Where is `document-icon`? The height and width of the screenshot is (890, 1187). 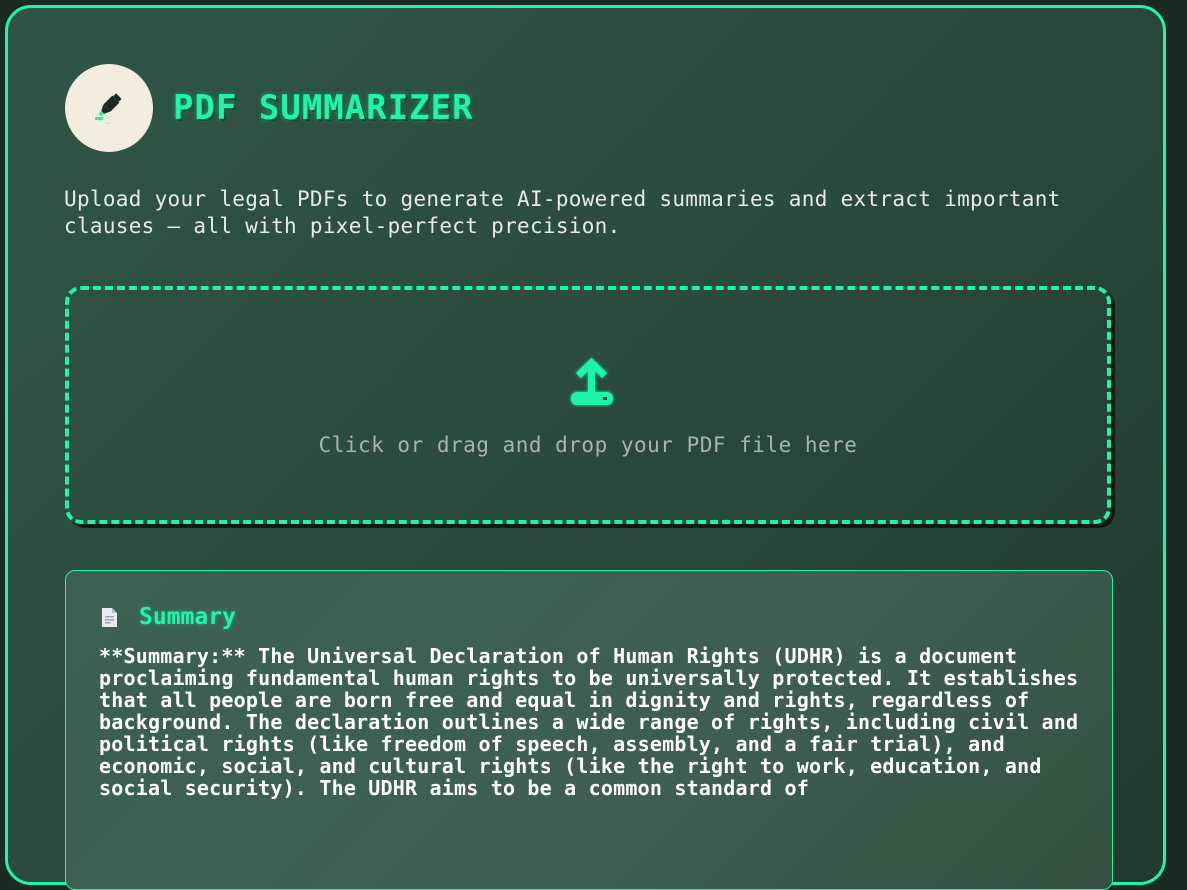
document-icon is located at coordinates (109, 617).